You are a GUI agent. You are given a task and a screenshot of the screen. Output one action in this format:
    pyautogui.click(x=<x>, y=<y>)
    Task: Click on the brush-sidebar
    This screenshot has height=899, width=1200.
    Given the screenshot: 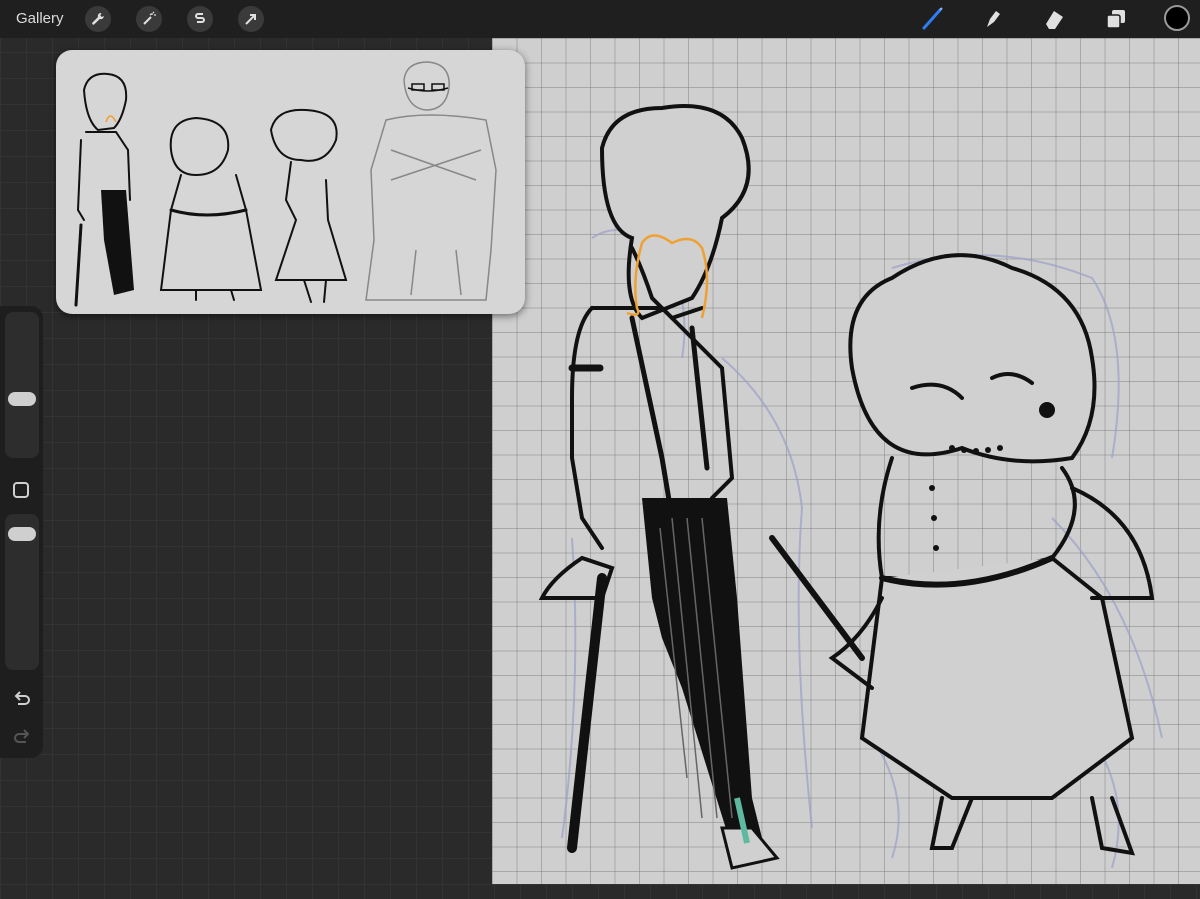 What is the action you would take?
    pyautogui.click(x=21, y=532)
    